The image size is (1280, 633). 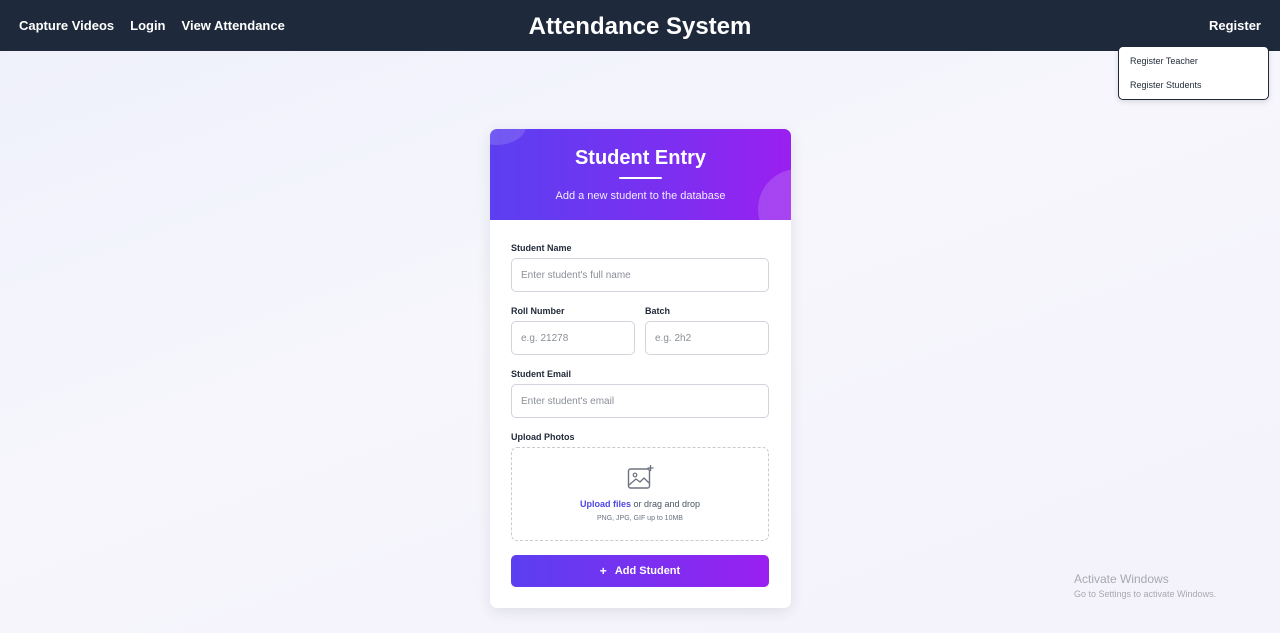 I want to click on batch-label: Batch, so click(x=658, y=311).